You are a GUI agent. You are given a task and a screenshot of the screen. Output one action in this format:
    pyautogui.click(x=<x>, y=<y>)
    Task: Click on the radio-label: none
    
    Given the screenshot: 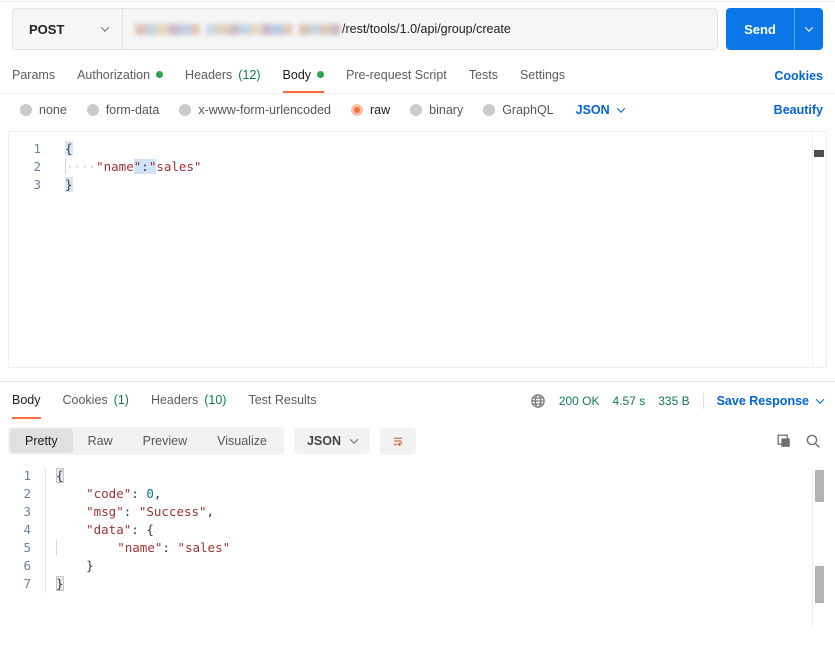 What is the action you would take?
    pyautogui.click(x=53, y=110)
    